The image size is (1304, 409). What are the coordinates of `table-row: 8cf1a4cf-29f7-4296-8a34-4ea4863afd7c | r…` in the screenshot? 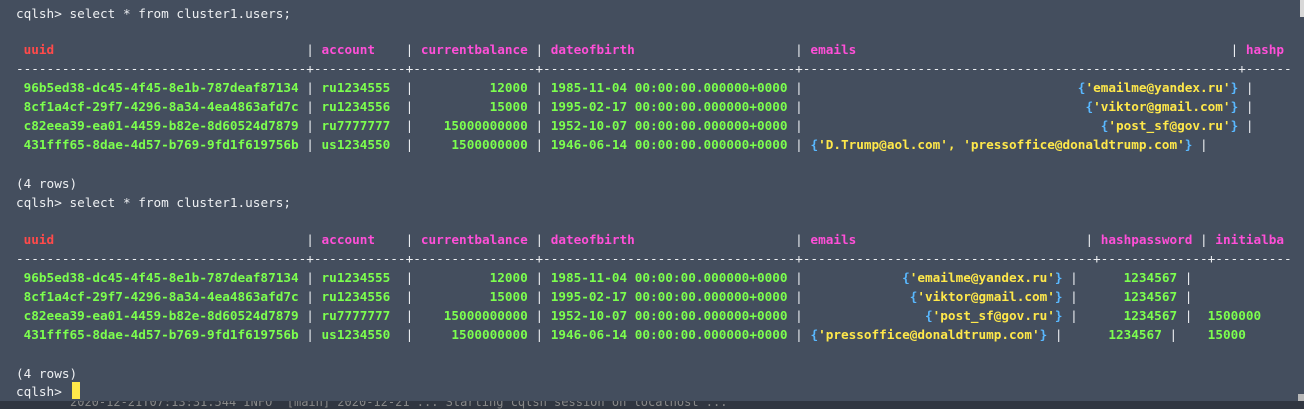 It's located at (635, 106).